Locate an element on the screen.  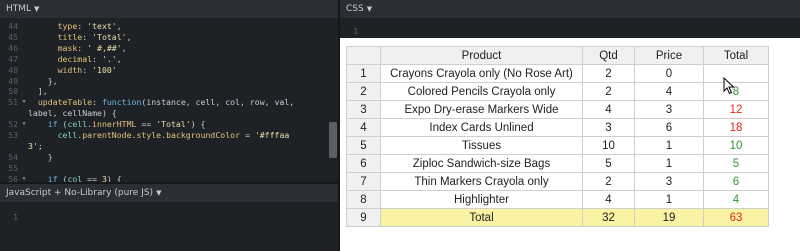
code-token: 'Total' is located at coordinates (173, 124).